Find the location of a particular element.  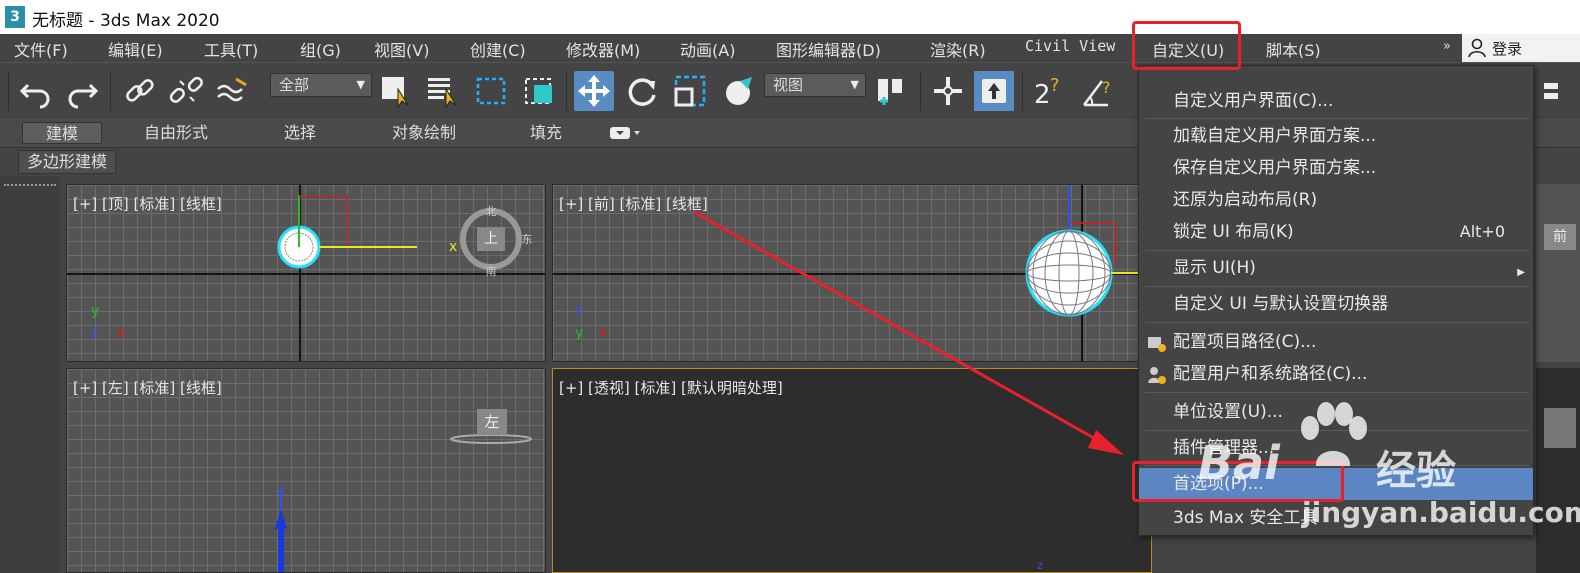

selection-filter-value: 全部 is located at coordinates (294, 85).